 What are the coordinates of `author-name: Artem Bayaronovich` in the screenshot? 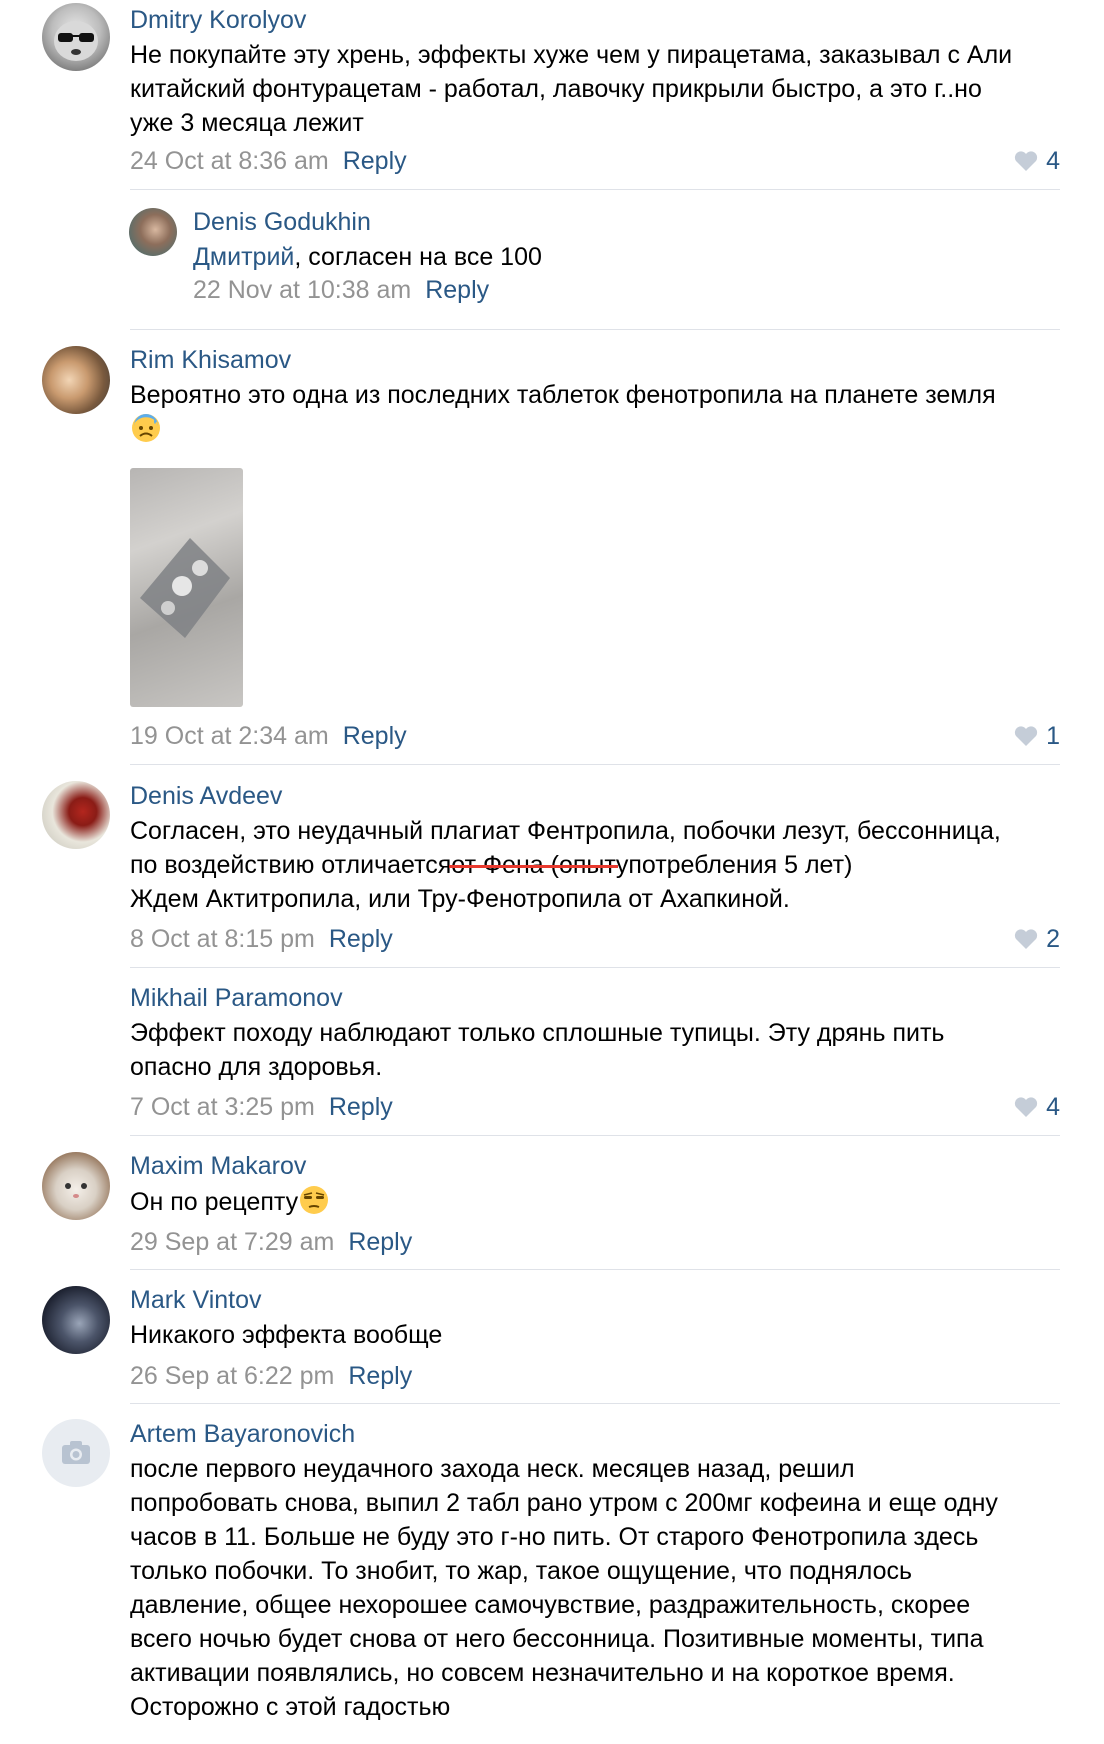 It's located at (242, 1434).